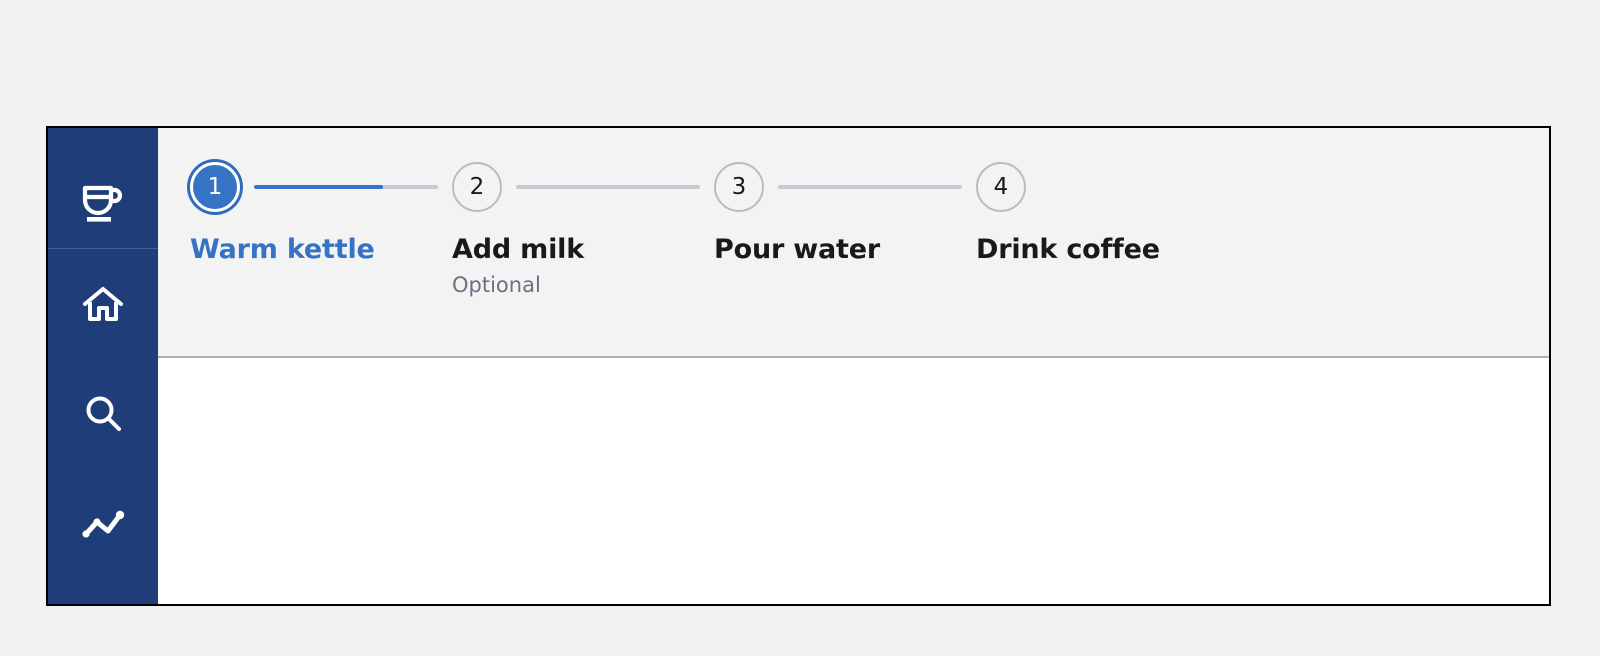  What do you see at coordinates (1001, 187) in the screenshot?
I see `step-number-badge: 4` at bounding box center [1001, 187].